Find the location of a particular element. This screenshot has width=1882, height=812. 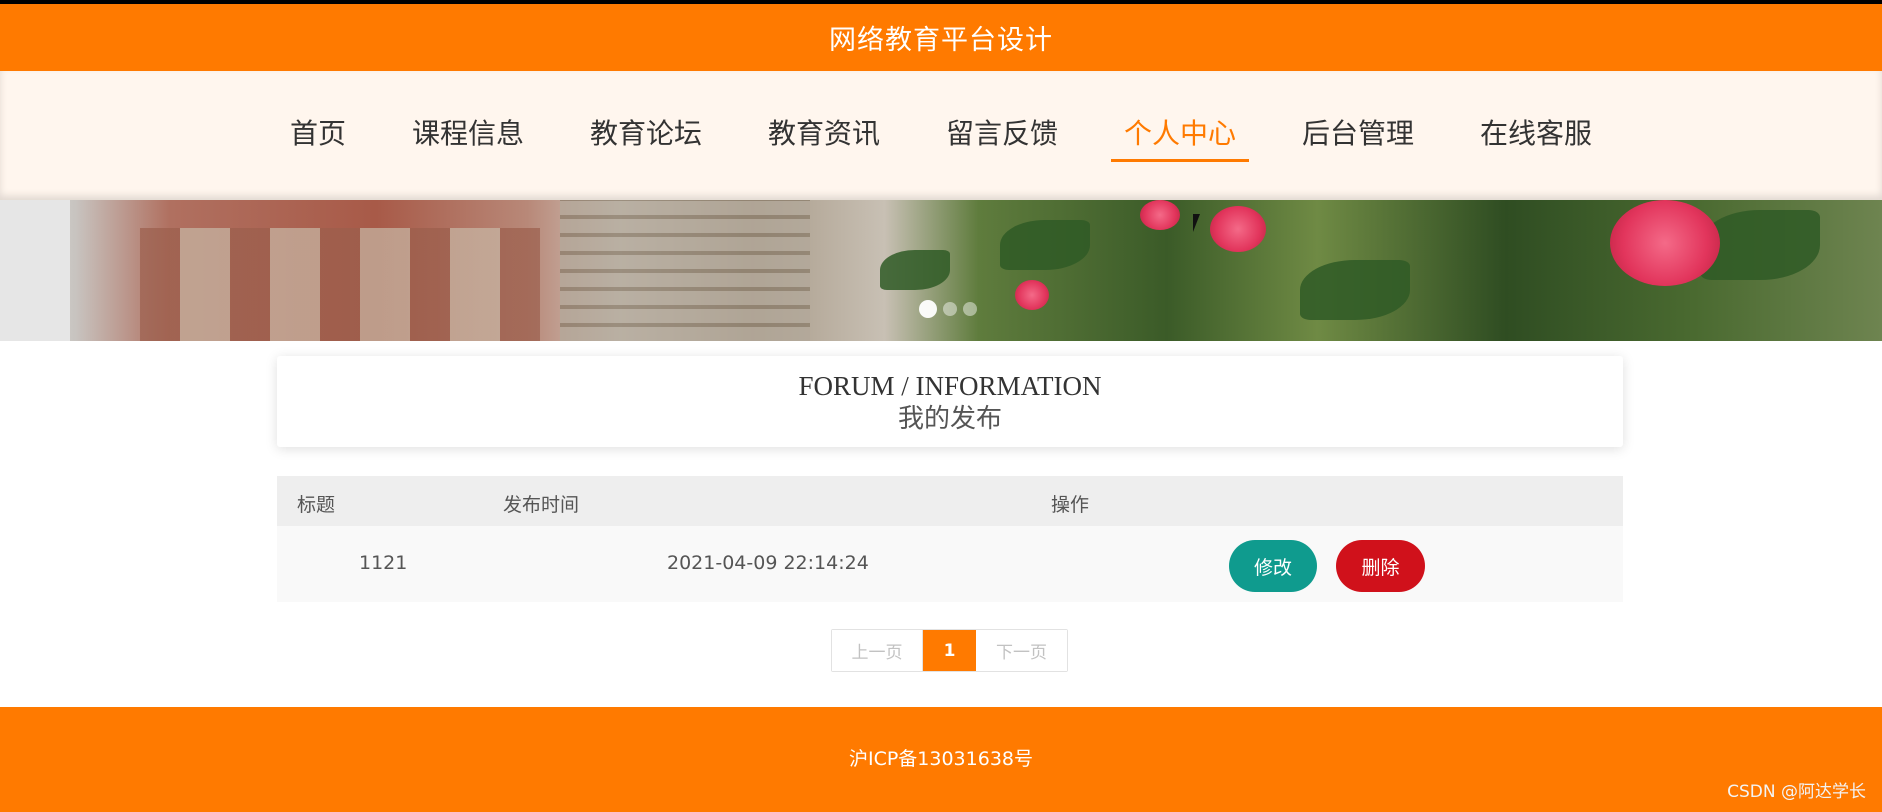

table-row: 1121 2021-04-09 22:14:24 修改 删除 is located at coordinates (950, 564).